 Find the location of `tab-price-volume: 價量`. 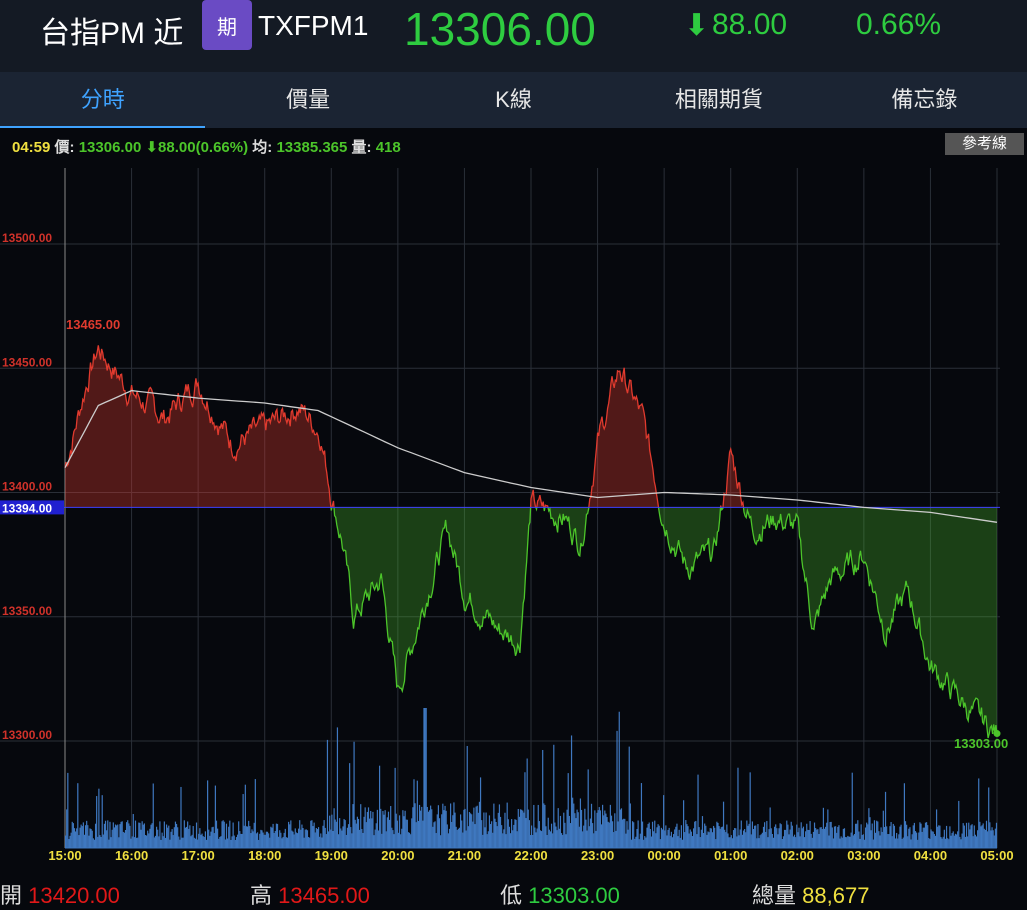

tab-price-volume: 價量 is located at coordinates (307, 100).